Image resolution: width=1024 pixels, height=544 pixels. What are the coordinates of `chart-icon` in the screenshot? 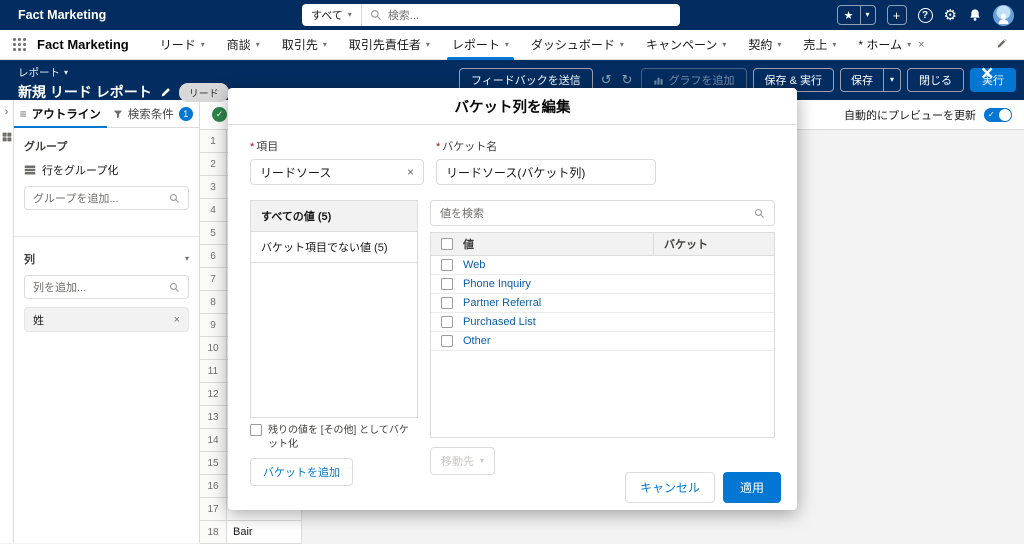 It's located at (658, 81).